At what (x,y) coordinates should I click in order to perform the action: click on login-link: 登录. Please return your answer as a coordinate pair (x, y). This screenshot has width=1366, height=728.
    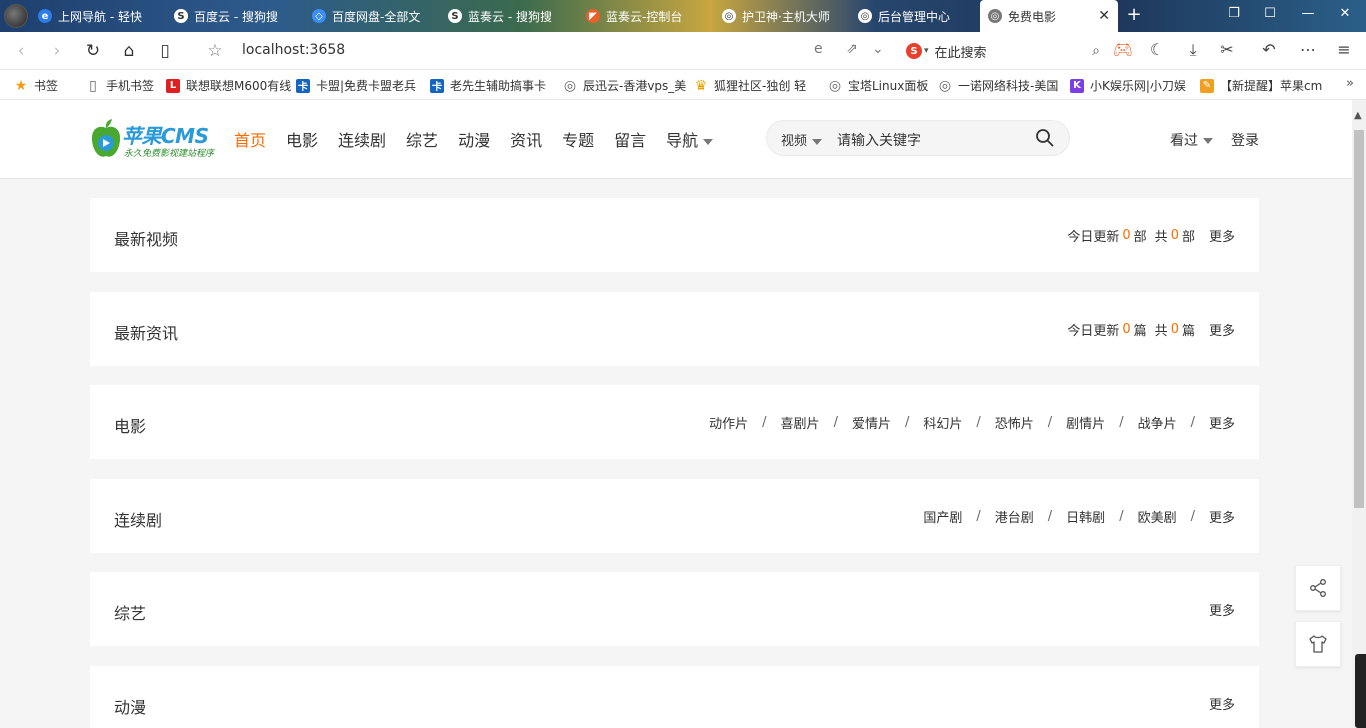
    Looking at the image, I should click on (1245, 140).